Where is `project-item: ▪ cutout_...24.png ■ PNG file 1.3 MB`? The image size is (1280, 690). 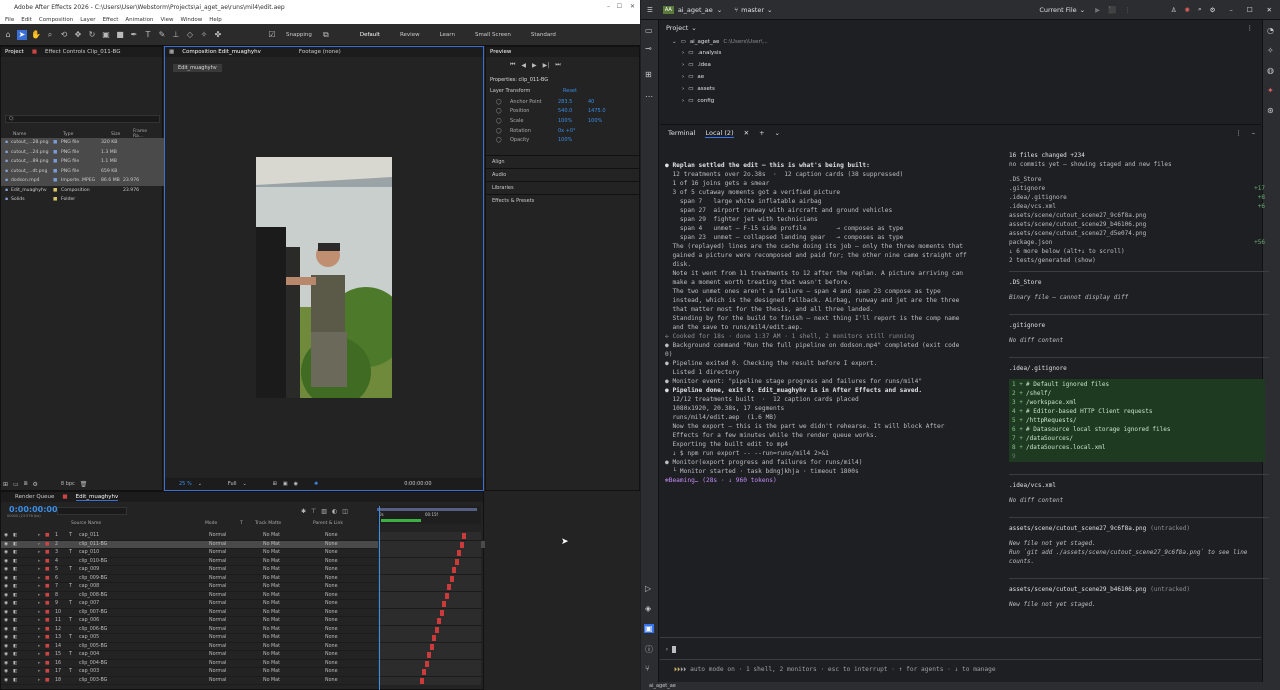 project-item: ▪ cutout_...24.png ■ PNG file 1.3 MB is located at coordinates (82, 152).